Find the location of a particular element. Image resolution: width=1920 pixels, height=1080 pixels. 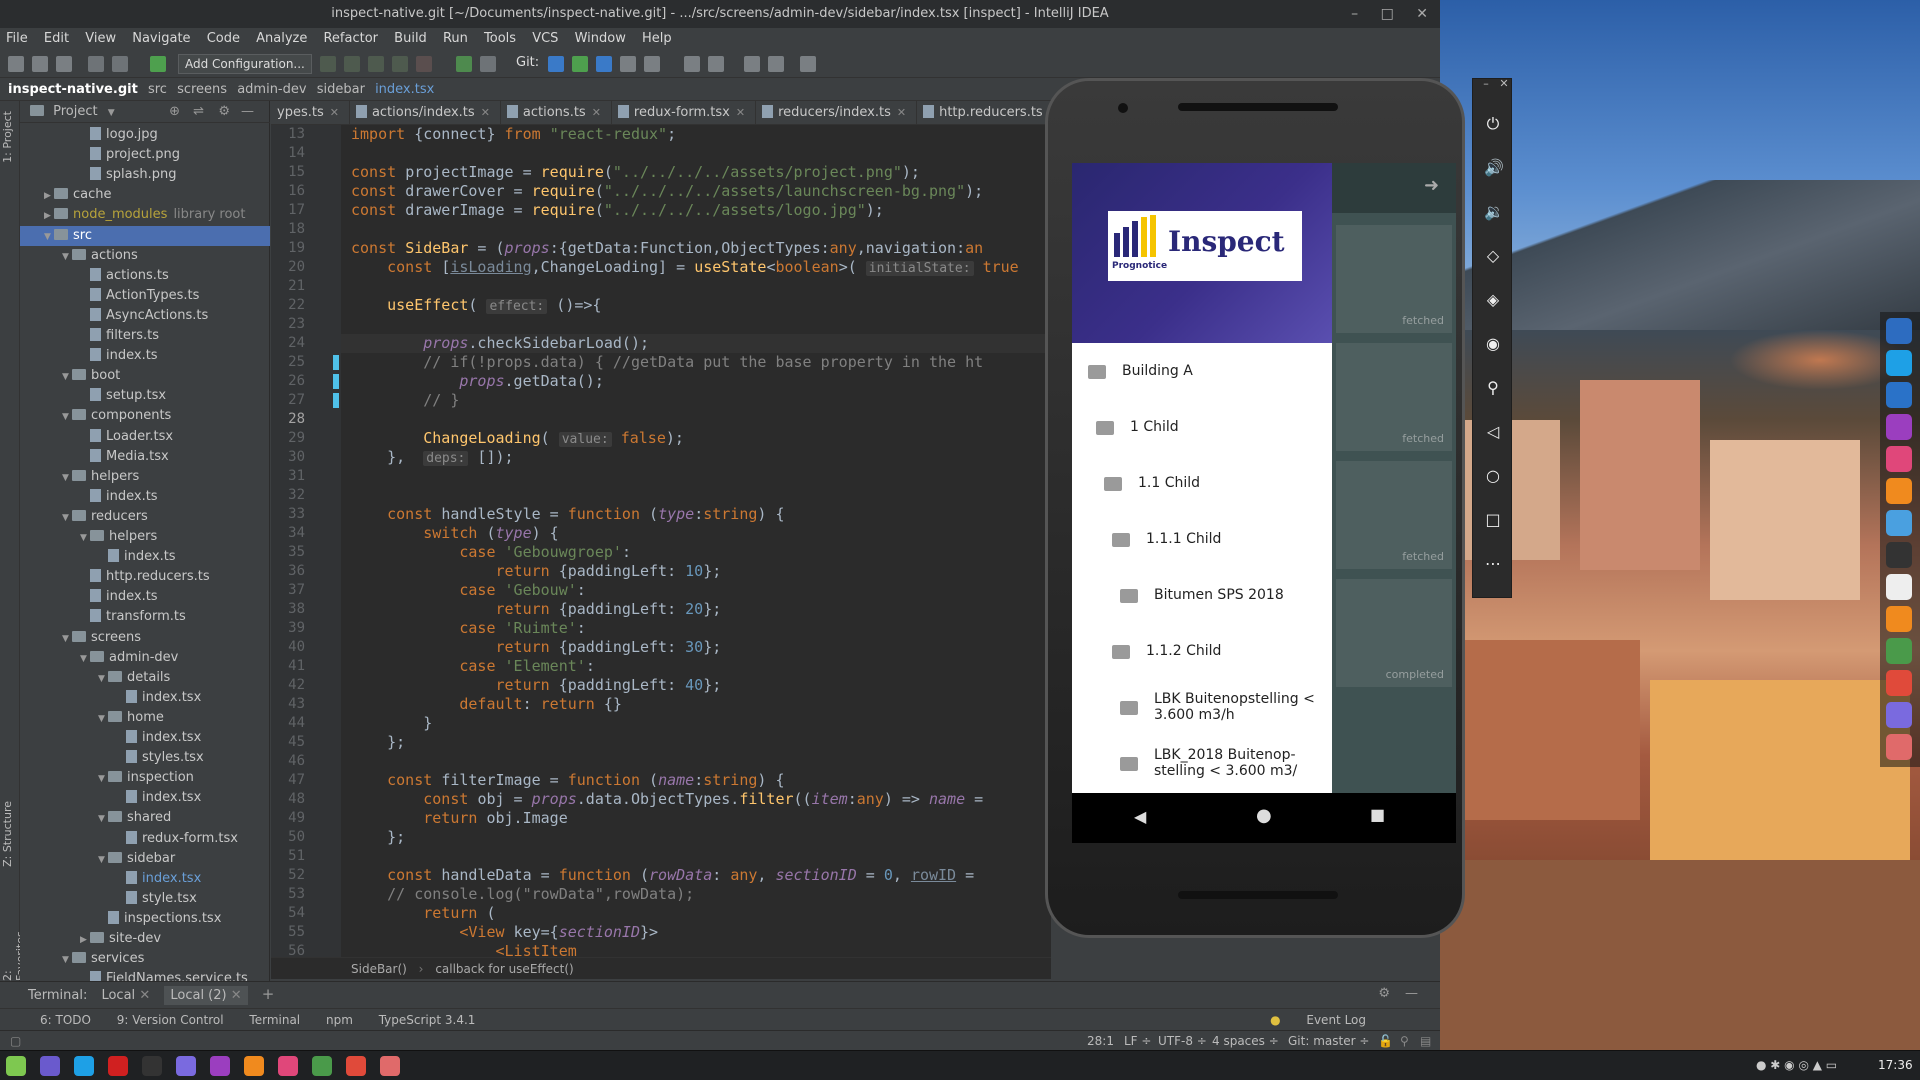

git-commit-icon is located at coordinates (580, 64).